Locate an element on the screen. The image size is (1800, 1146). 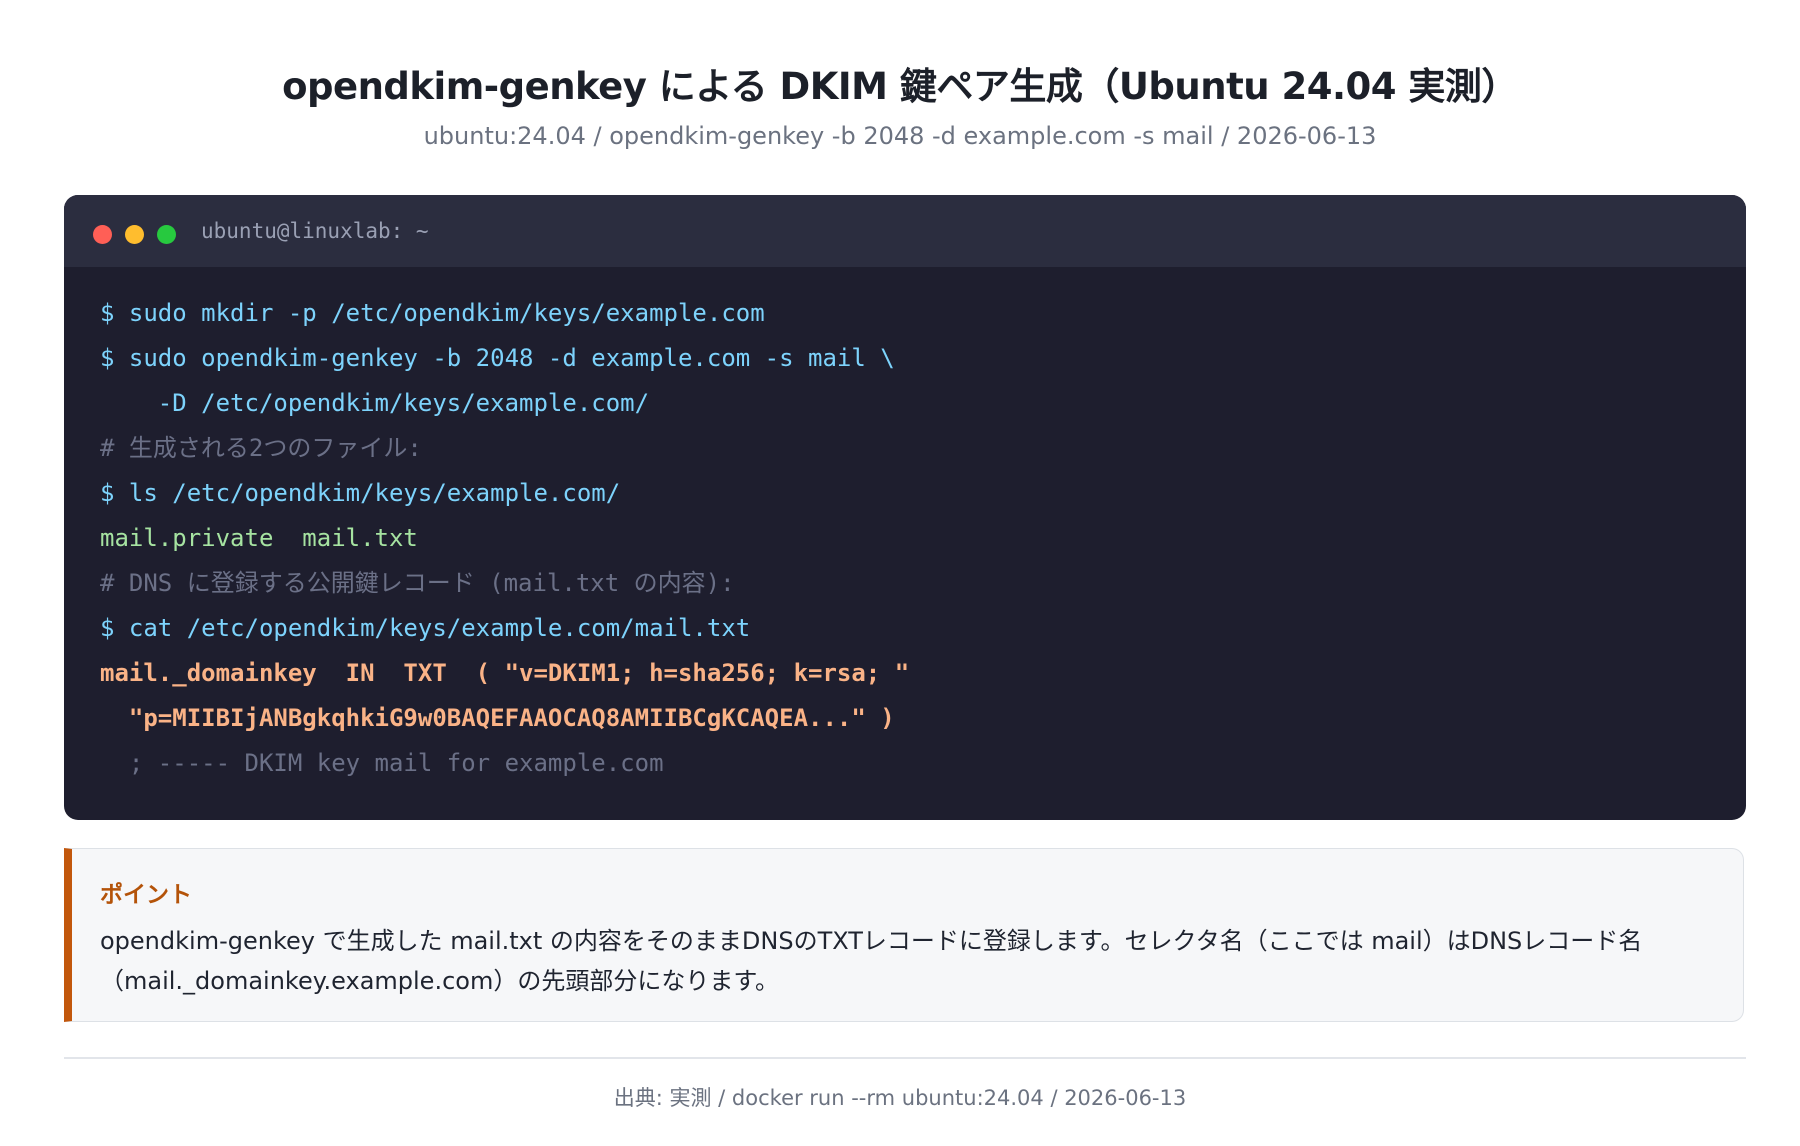
terminal-titlebar: ubuntu@linuxlab: ~ is located at coordinates (905, 231).